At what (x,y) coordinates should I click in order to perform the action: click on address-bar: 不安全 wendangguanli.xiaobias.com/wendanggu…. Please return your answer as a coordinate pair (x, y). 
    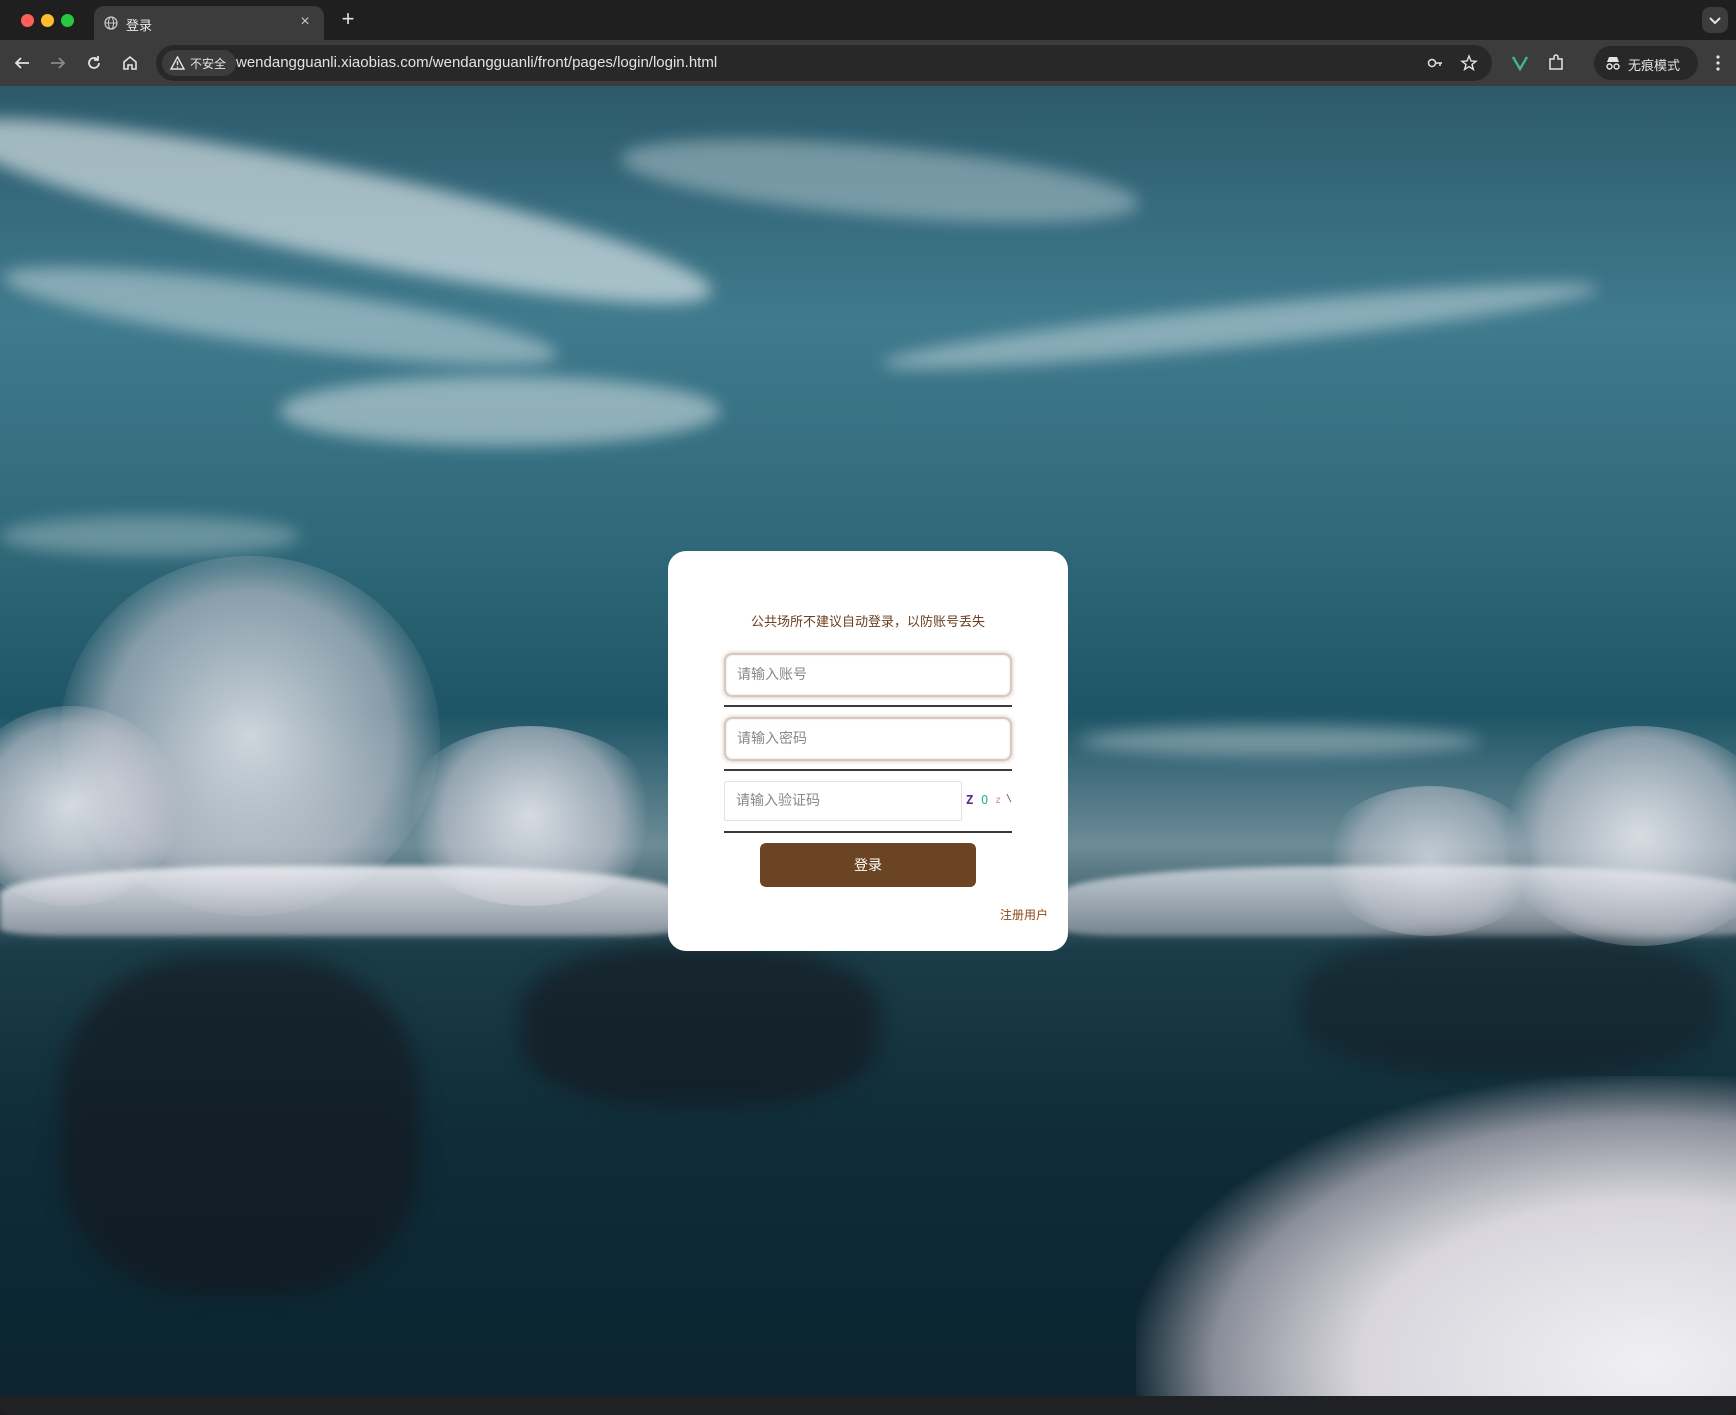
    Looking at the image, I should click on (824, 63).